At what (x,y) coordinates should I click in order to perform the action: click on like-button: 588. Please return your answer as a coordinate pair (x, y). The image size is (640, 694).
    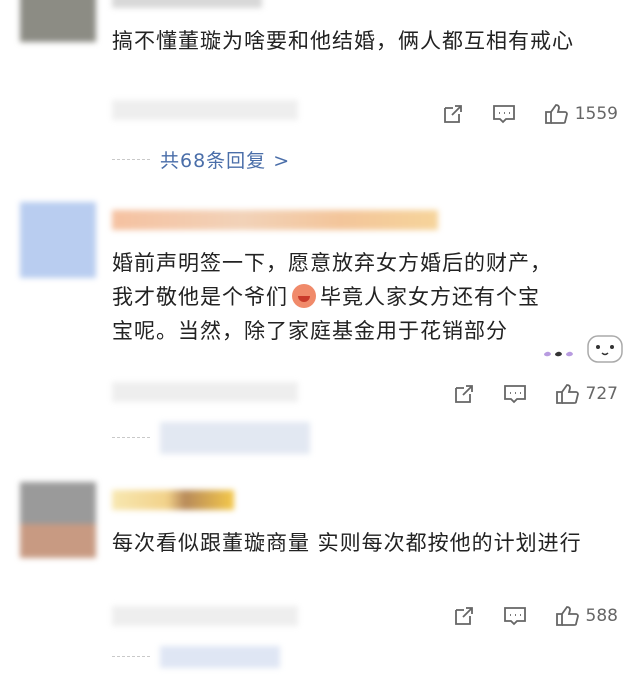
    Looking at the image, I should click on (586, 616).